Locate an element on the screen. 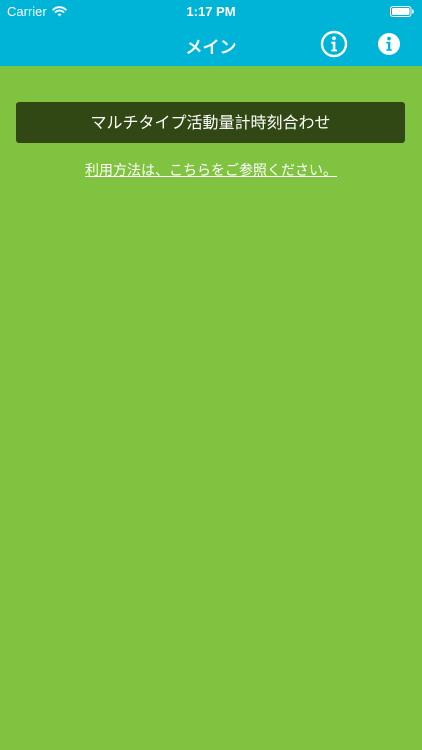  info-outline-icon is located at coordinates (334, 44).